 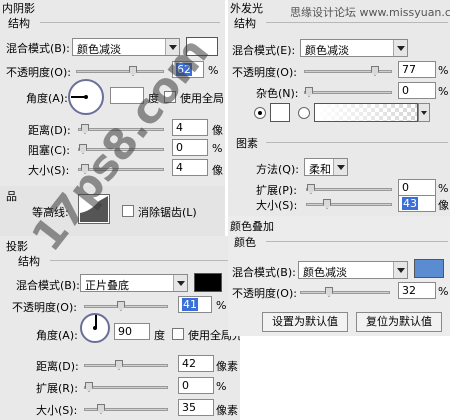 What do you see at coordinates (252, 226) in the screenshot?
I see `color-overlay-title: 颜色叠加` at bounding box center [252, 226].